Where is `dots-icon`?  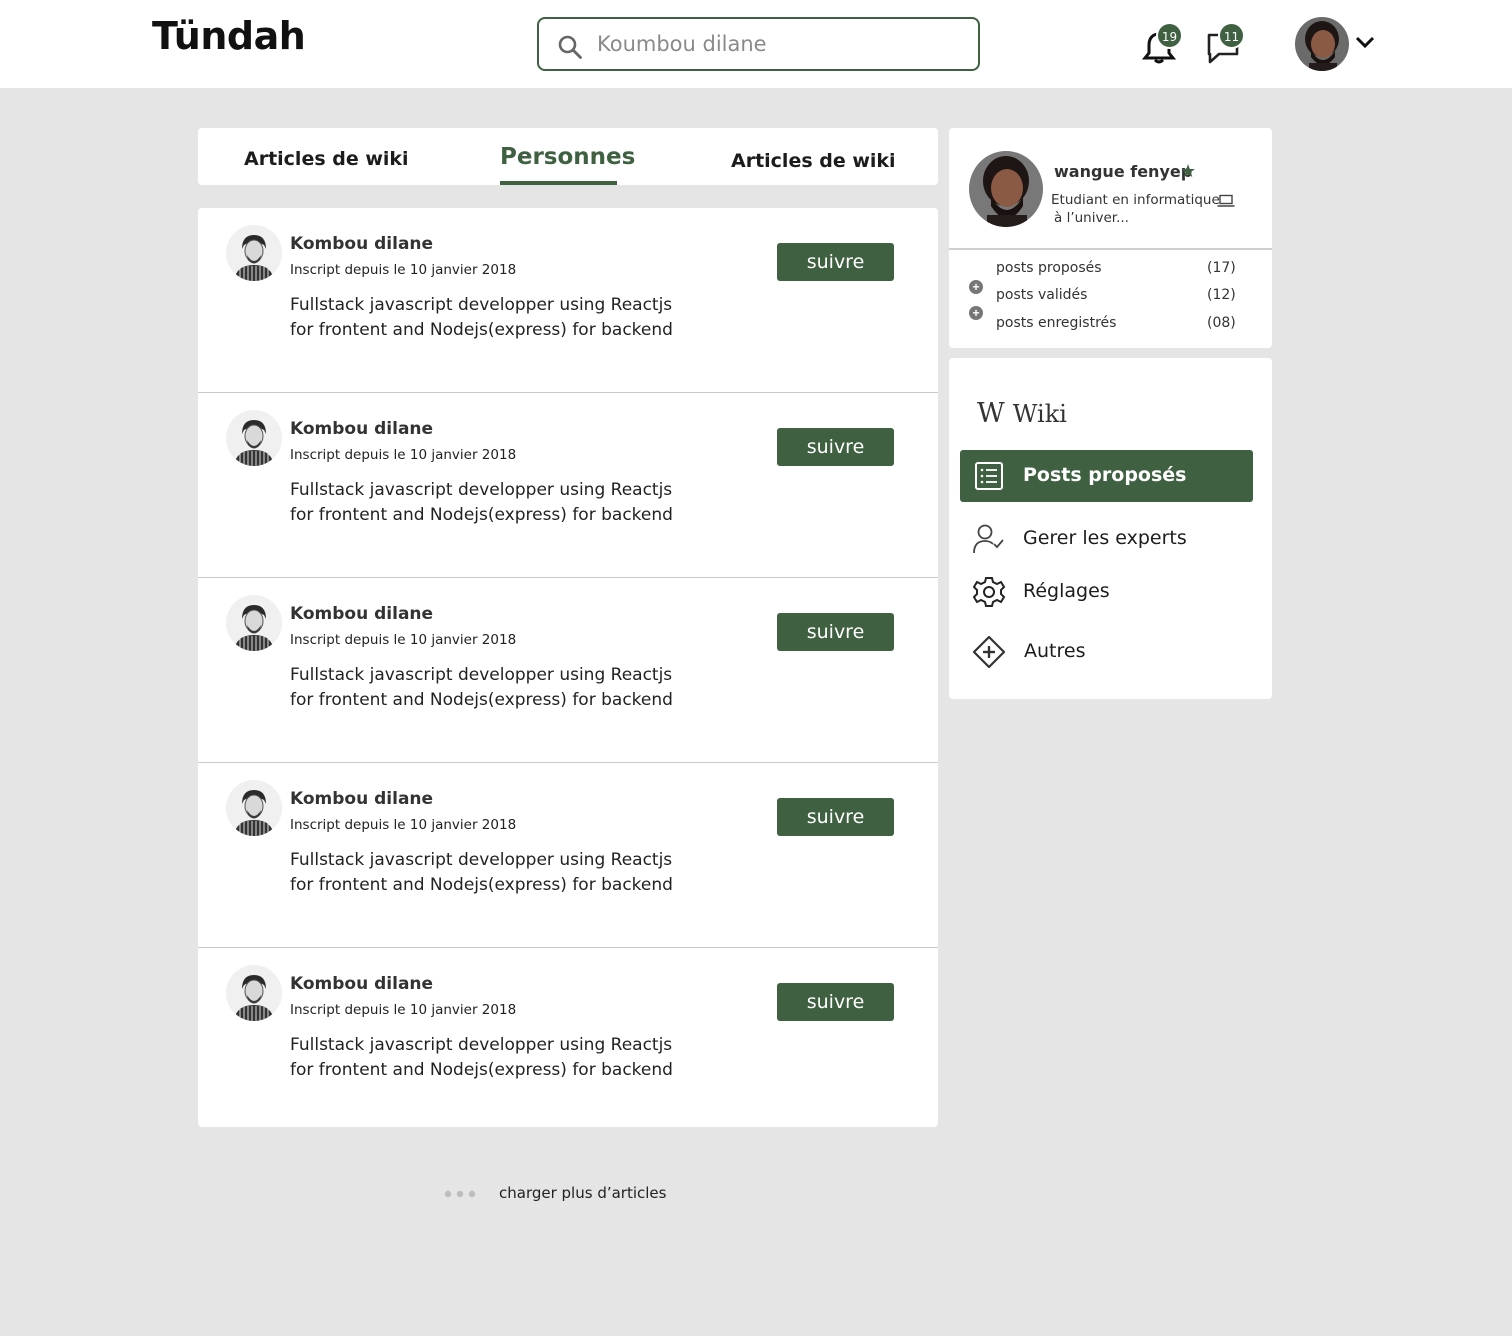 dots-icon is located at coordinates (460, 1194).